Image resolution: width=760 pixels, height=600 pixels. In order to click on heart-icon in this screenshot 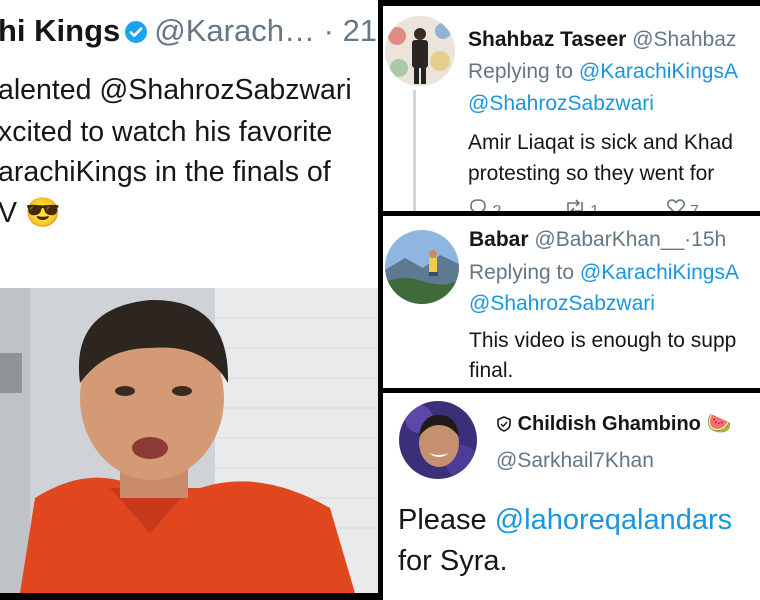, I will do `click(675, 205)`.